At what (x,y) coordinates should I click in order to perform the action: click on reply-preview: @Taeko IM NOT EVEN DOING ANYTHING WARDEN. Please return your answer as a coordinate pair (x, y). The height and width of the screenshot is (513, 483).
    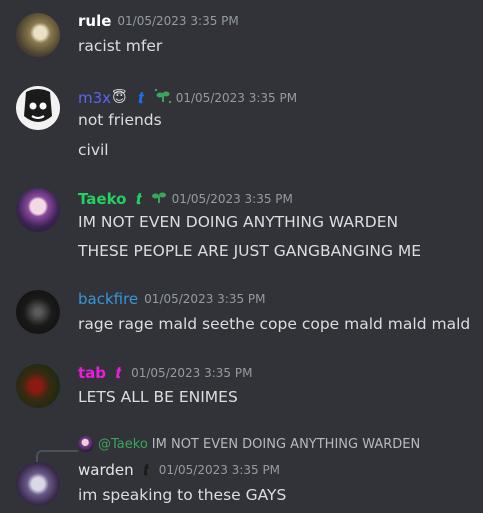
    Looking at the image, I should click on (249, 444).